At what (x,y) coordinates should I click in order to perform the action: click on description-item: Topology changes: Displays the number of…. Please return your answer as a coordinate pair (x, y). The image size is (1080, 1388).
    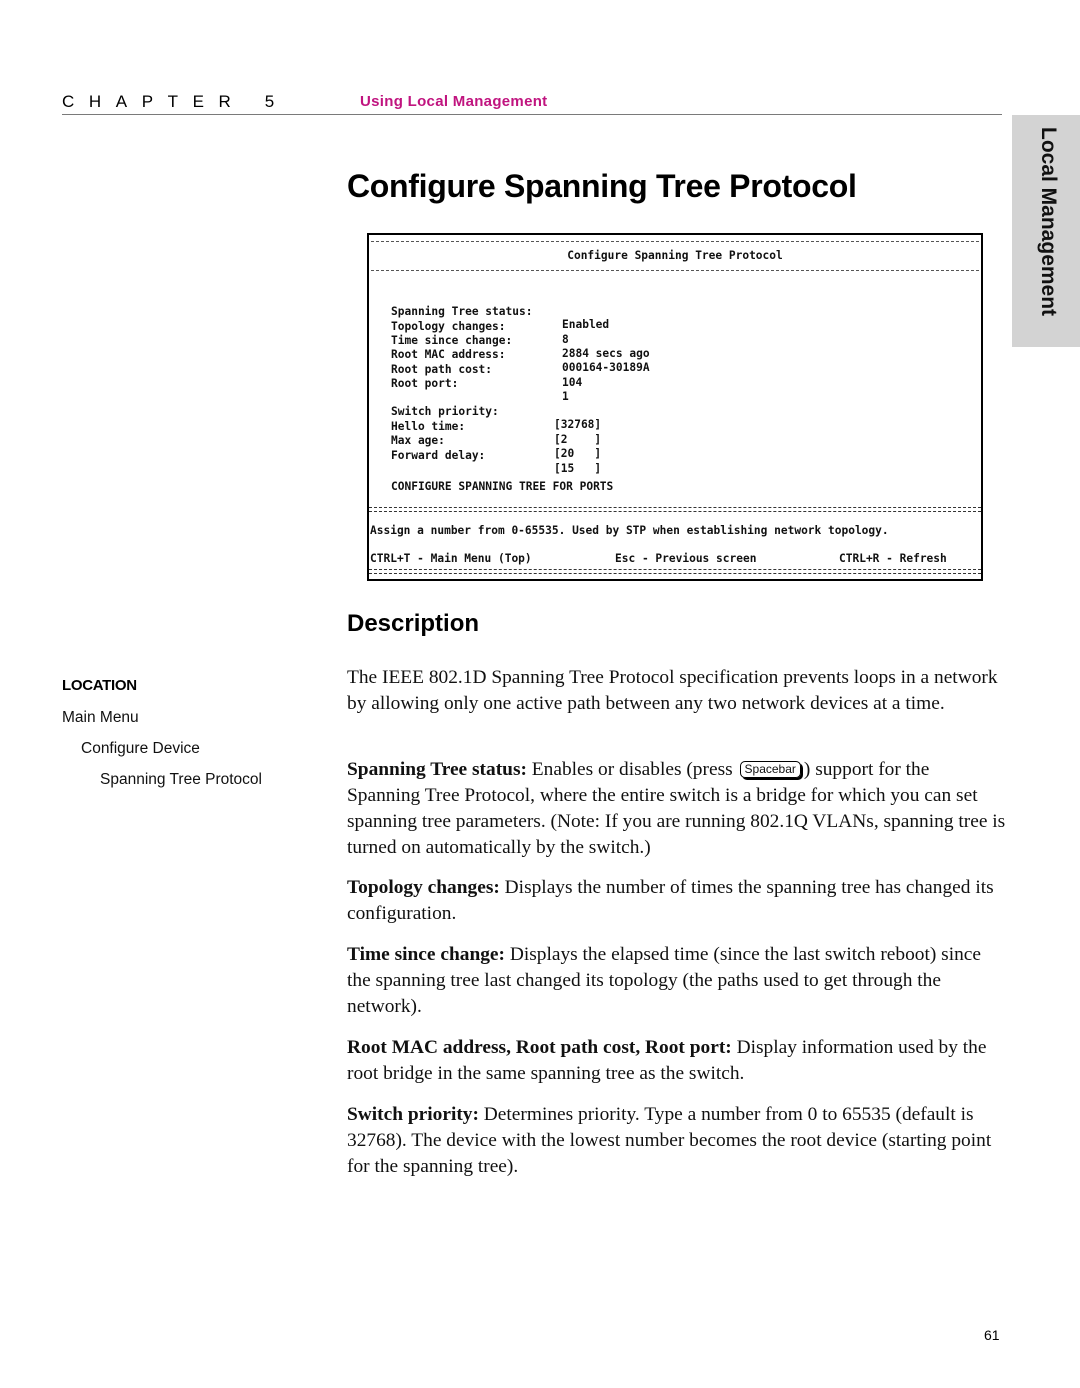
    Looking at the image, I should click on (677, 901).